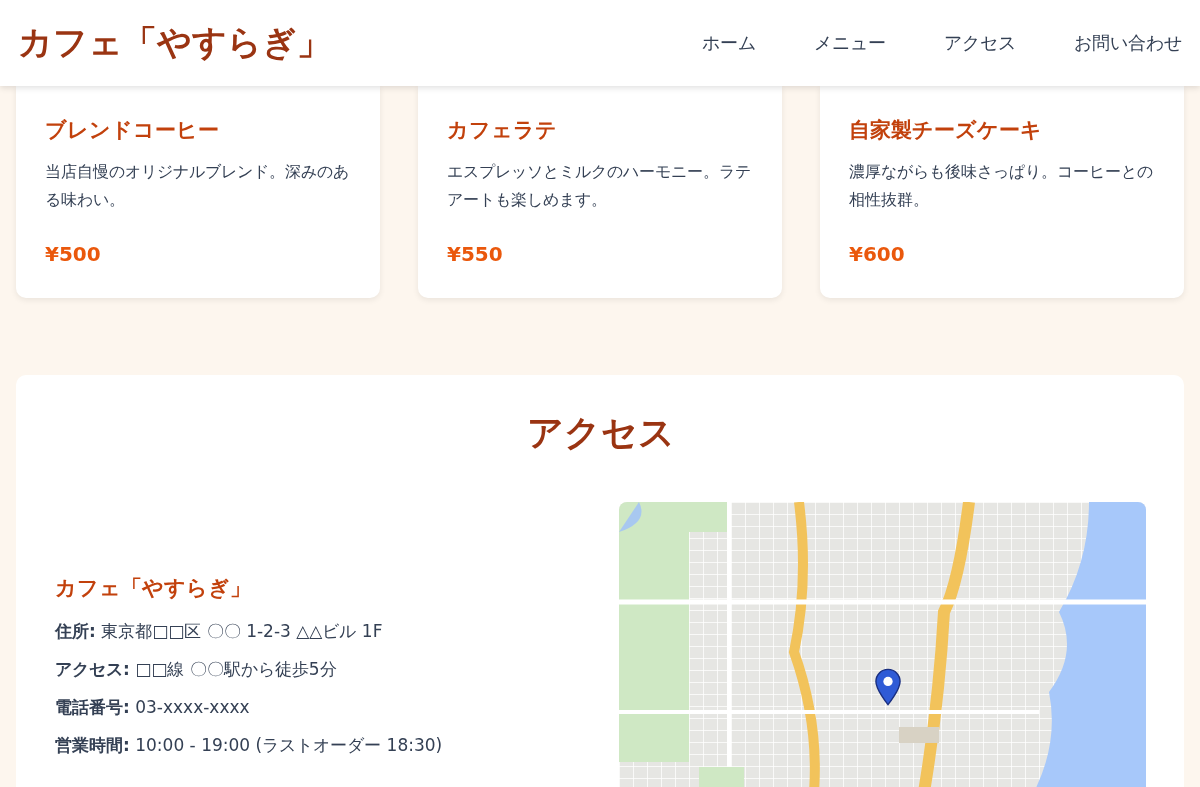  What do you see at coordinates (599, 186) in the screenshot?
I see `menu-item-description: エスプレッソとミルクのハーモニー。ラテアートも楽しめます。` at bounding box center [599, 186].